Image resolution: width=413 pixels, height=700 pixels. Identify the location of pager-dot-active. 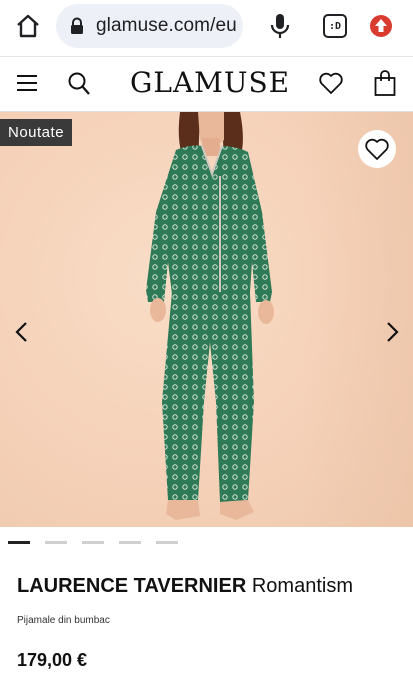
(19, 542).